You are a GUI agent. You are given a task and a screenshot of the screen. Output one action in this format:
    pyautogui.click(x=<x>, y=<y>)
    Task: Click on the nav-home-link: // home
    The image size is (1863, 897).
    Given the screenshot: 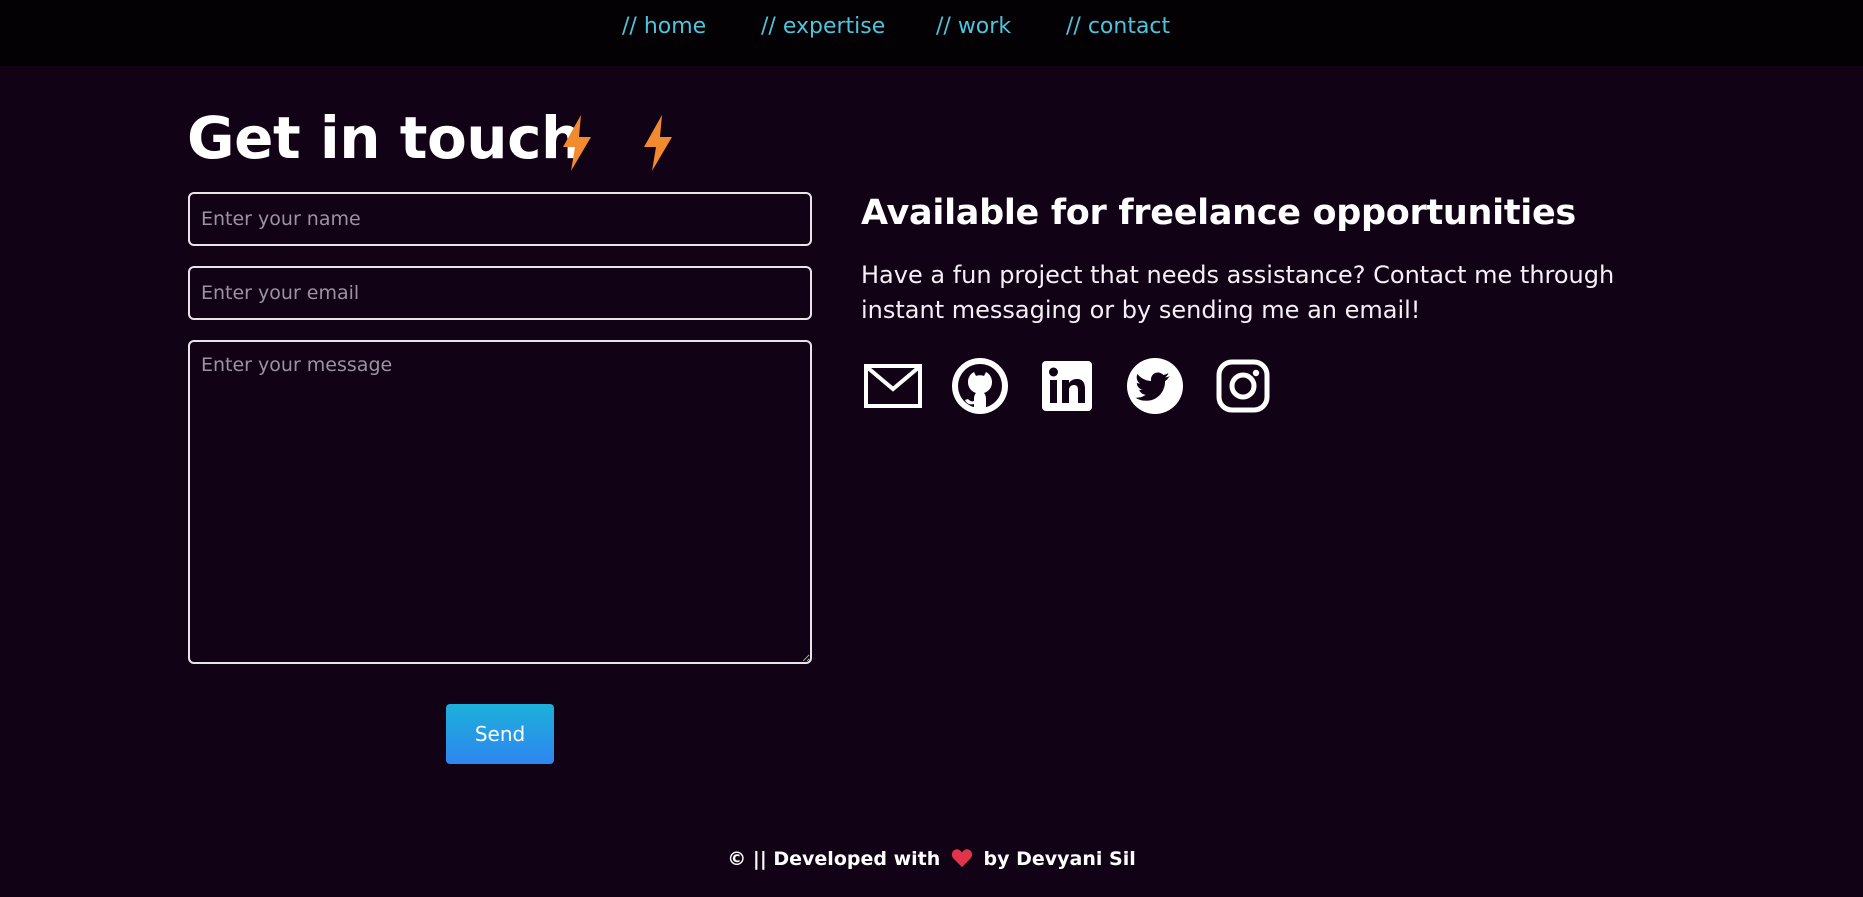 What is the action you would take?
    pyautogui.click(x=664, y=26)
    